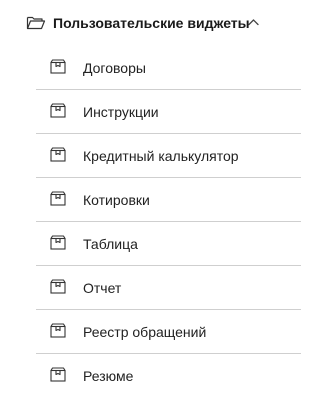  What do you see at coordinates (110, 244) in the screenshot?
I see `list-item-label: Таблица` at bounding box center [110, 244].